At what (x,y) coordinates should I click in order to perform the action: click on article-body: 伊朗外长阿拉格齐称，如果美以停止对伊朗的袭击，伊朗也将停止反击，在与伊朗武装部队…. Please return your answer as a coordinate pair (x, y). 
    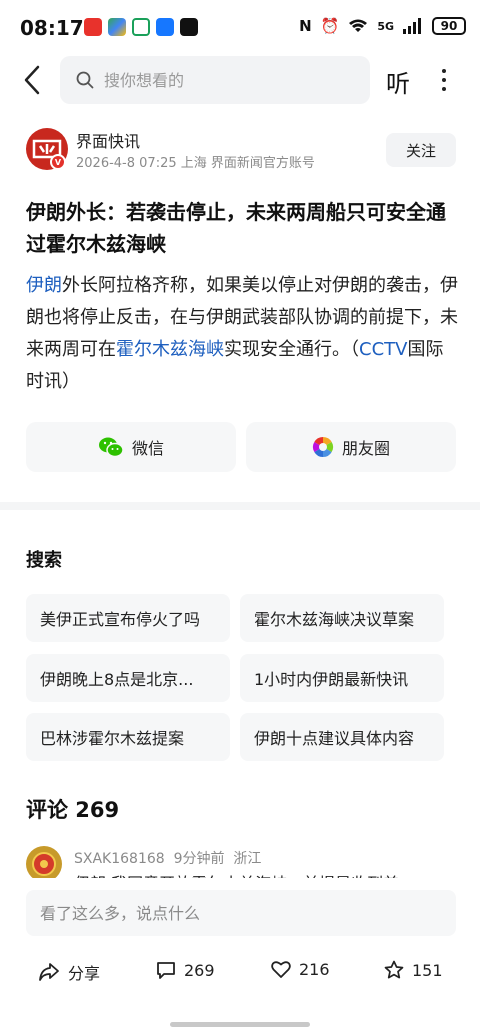
    Looking at the image, I should click on (242, 334).